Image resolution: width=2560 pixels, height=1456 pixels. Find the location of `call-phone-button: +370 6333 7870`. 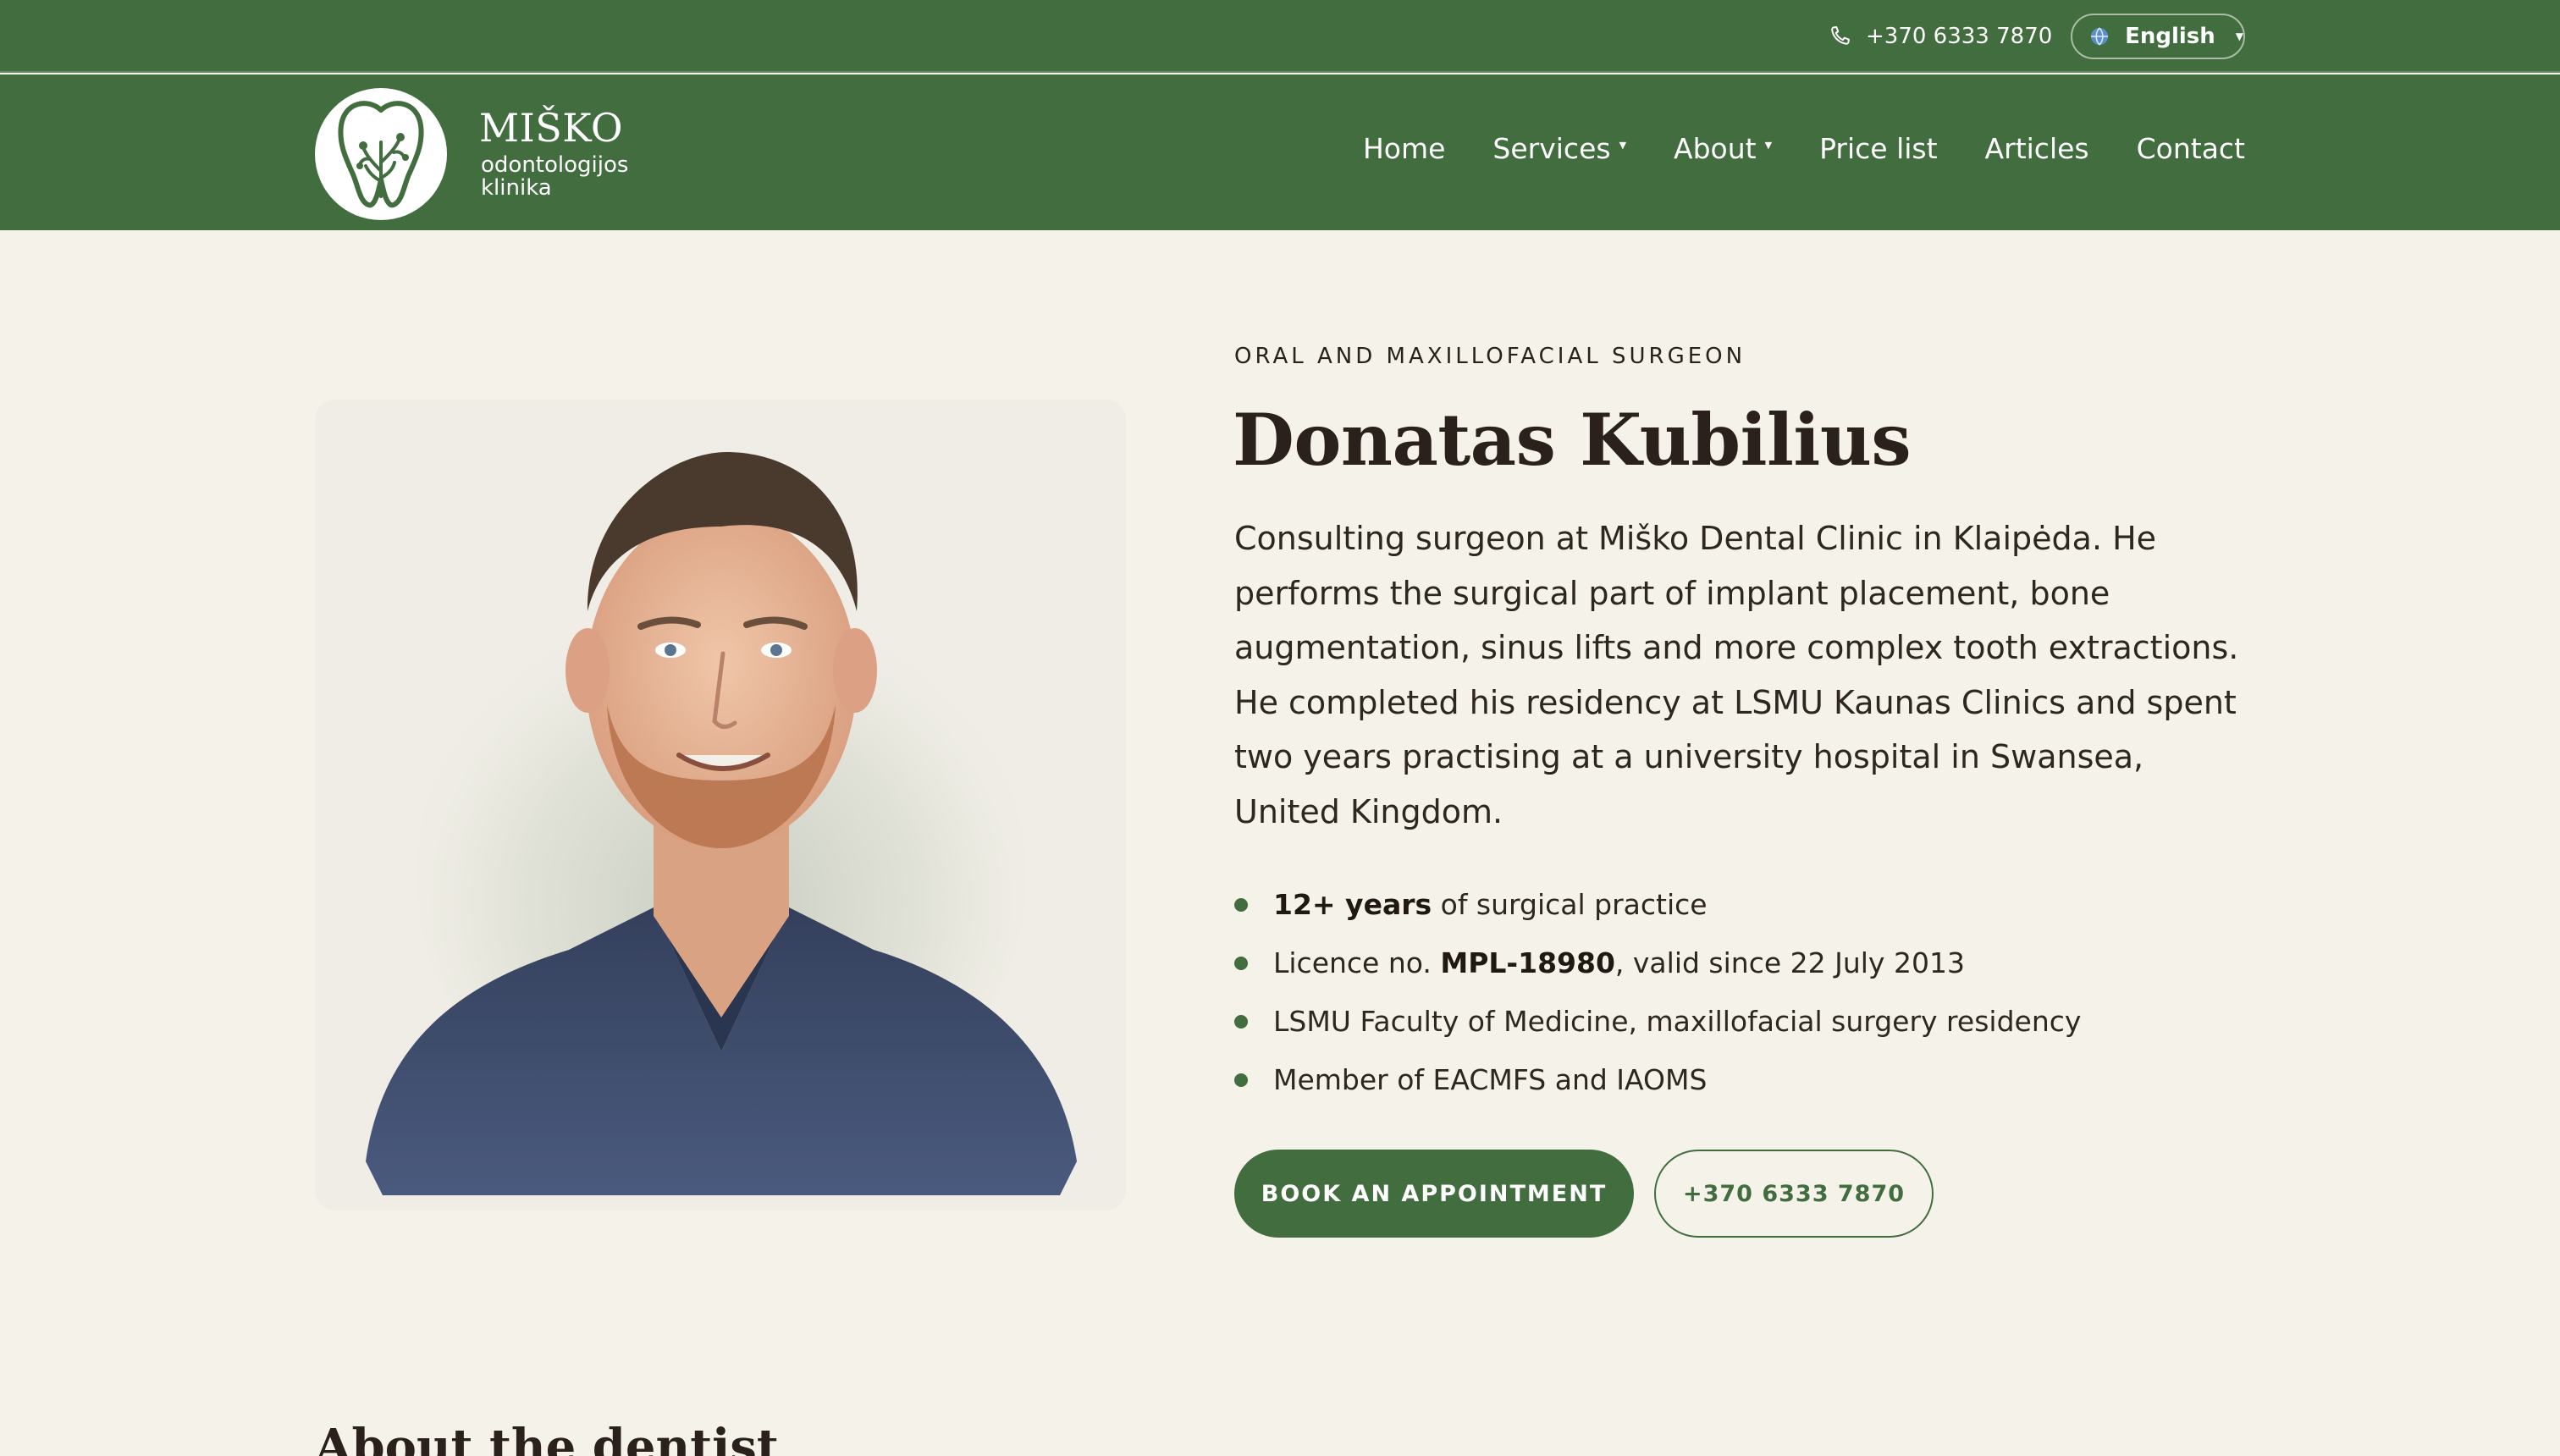

call-phone-button: +370 6333 7870 is located at coordinates (1794, 1194).